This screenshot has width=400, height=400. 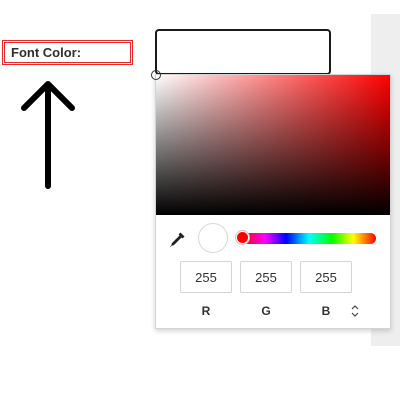 I want to click on up-arrow-icon, so click(x=48, y=135).